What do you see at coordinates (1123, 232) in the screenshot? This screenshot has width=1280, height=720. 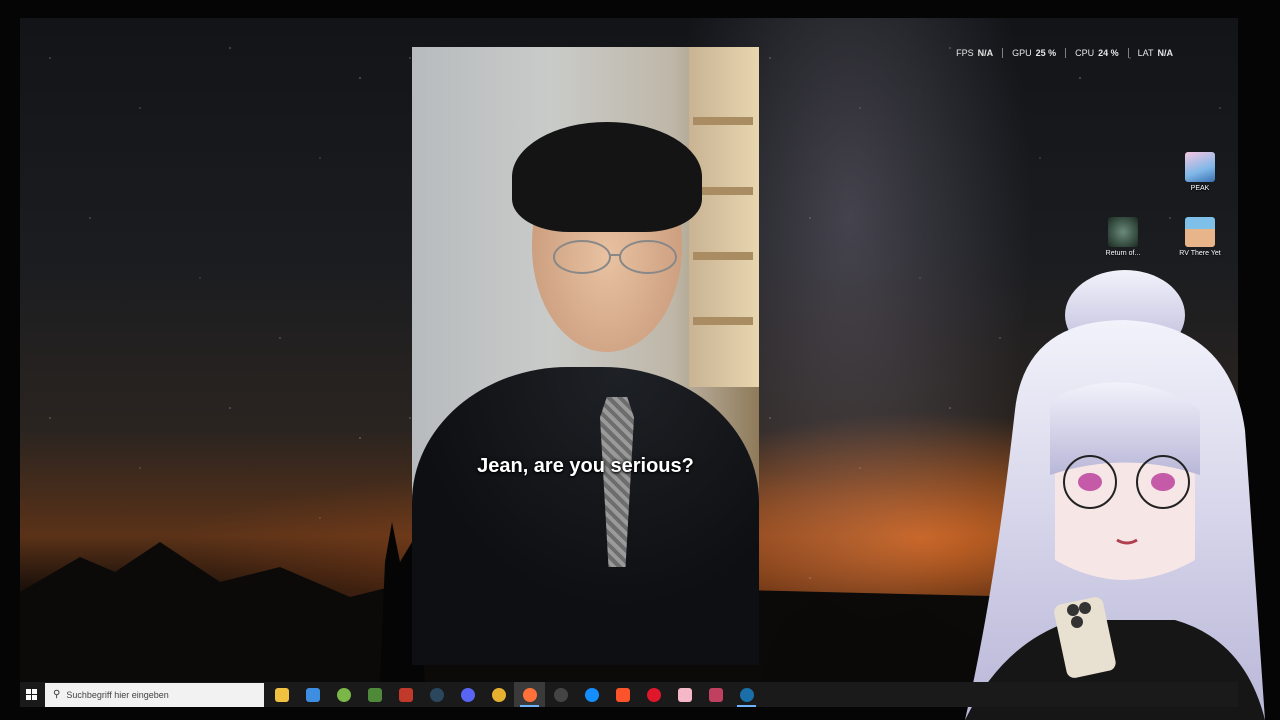 I see `returnal-game-icon` at bounding box center [1123, 232].